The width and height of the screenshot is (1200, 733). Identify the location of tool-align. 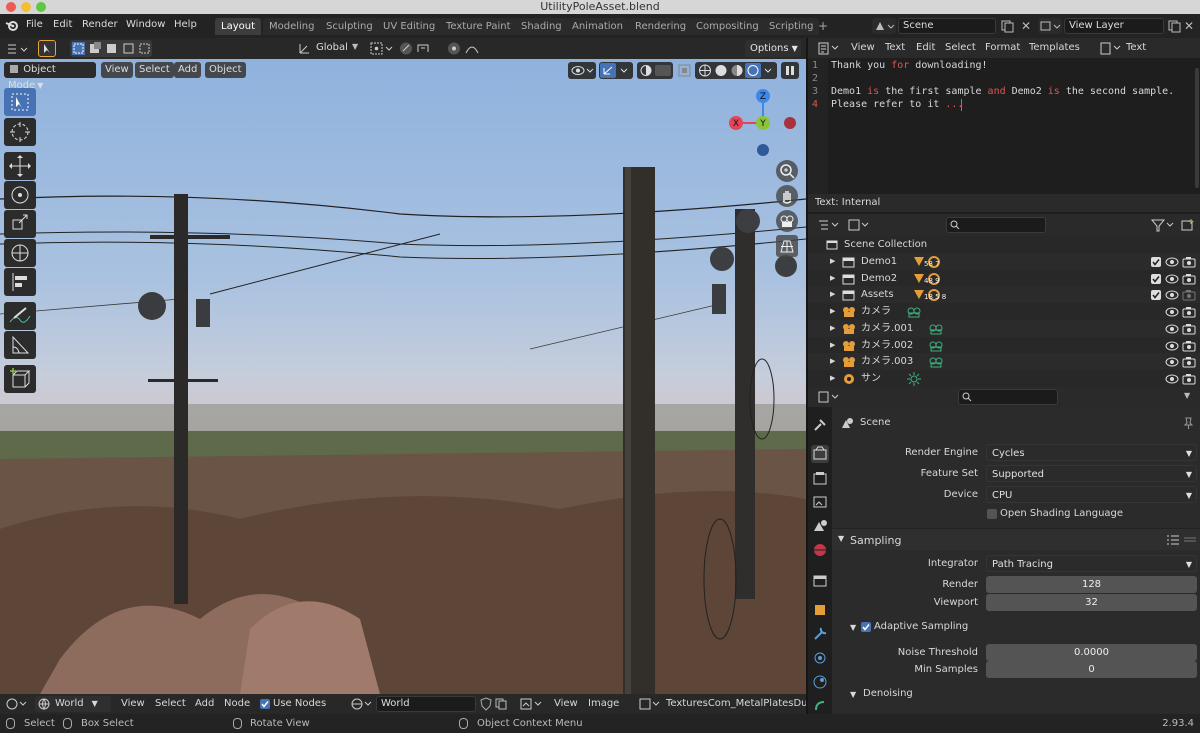
(20, 282).